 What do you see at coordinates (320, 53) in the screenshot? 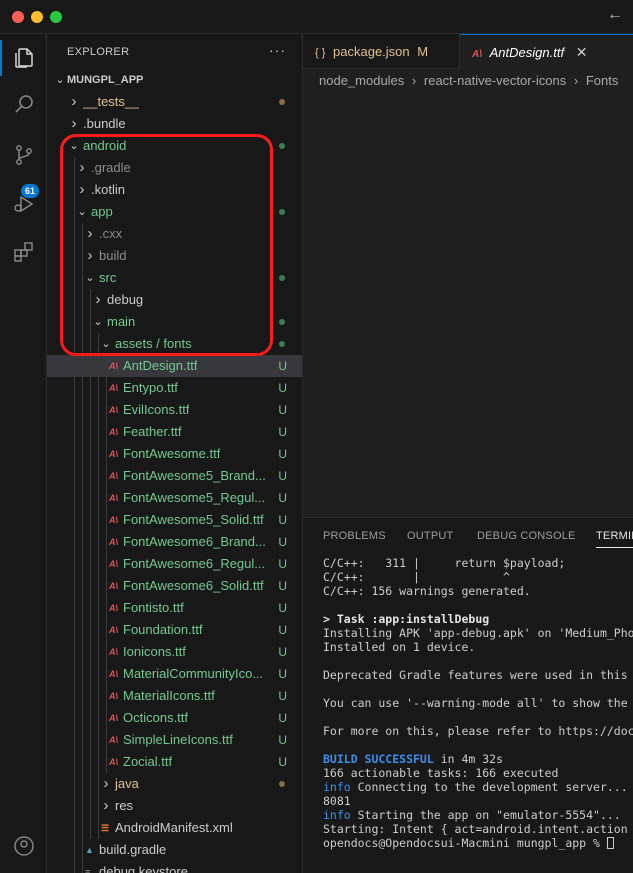
I see `json-file-icon: { }` at bounding box center [320, 53].